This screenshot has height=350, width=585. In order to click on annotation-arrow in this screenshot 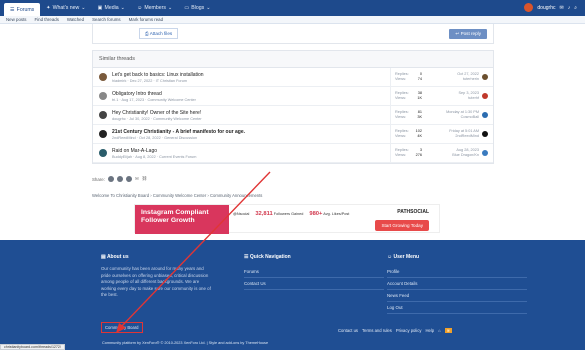, I will do `click(193, 252)`.